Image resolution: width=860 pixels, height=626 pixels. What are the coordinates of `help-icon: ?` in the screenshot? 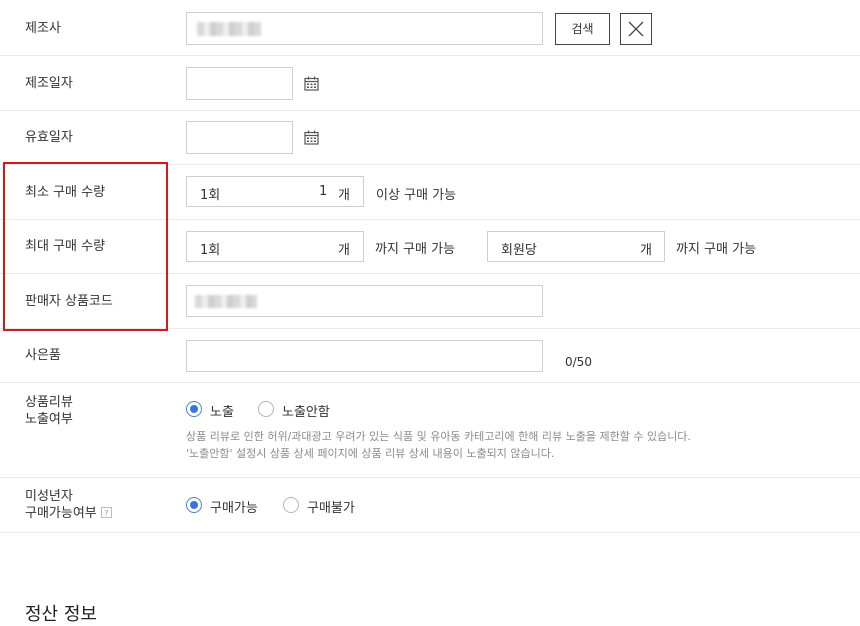 It's located at (106, 512).